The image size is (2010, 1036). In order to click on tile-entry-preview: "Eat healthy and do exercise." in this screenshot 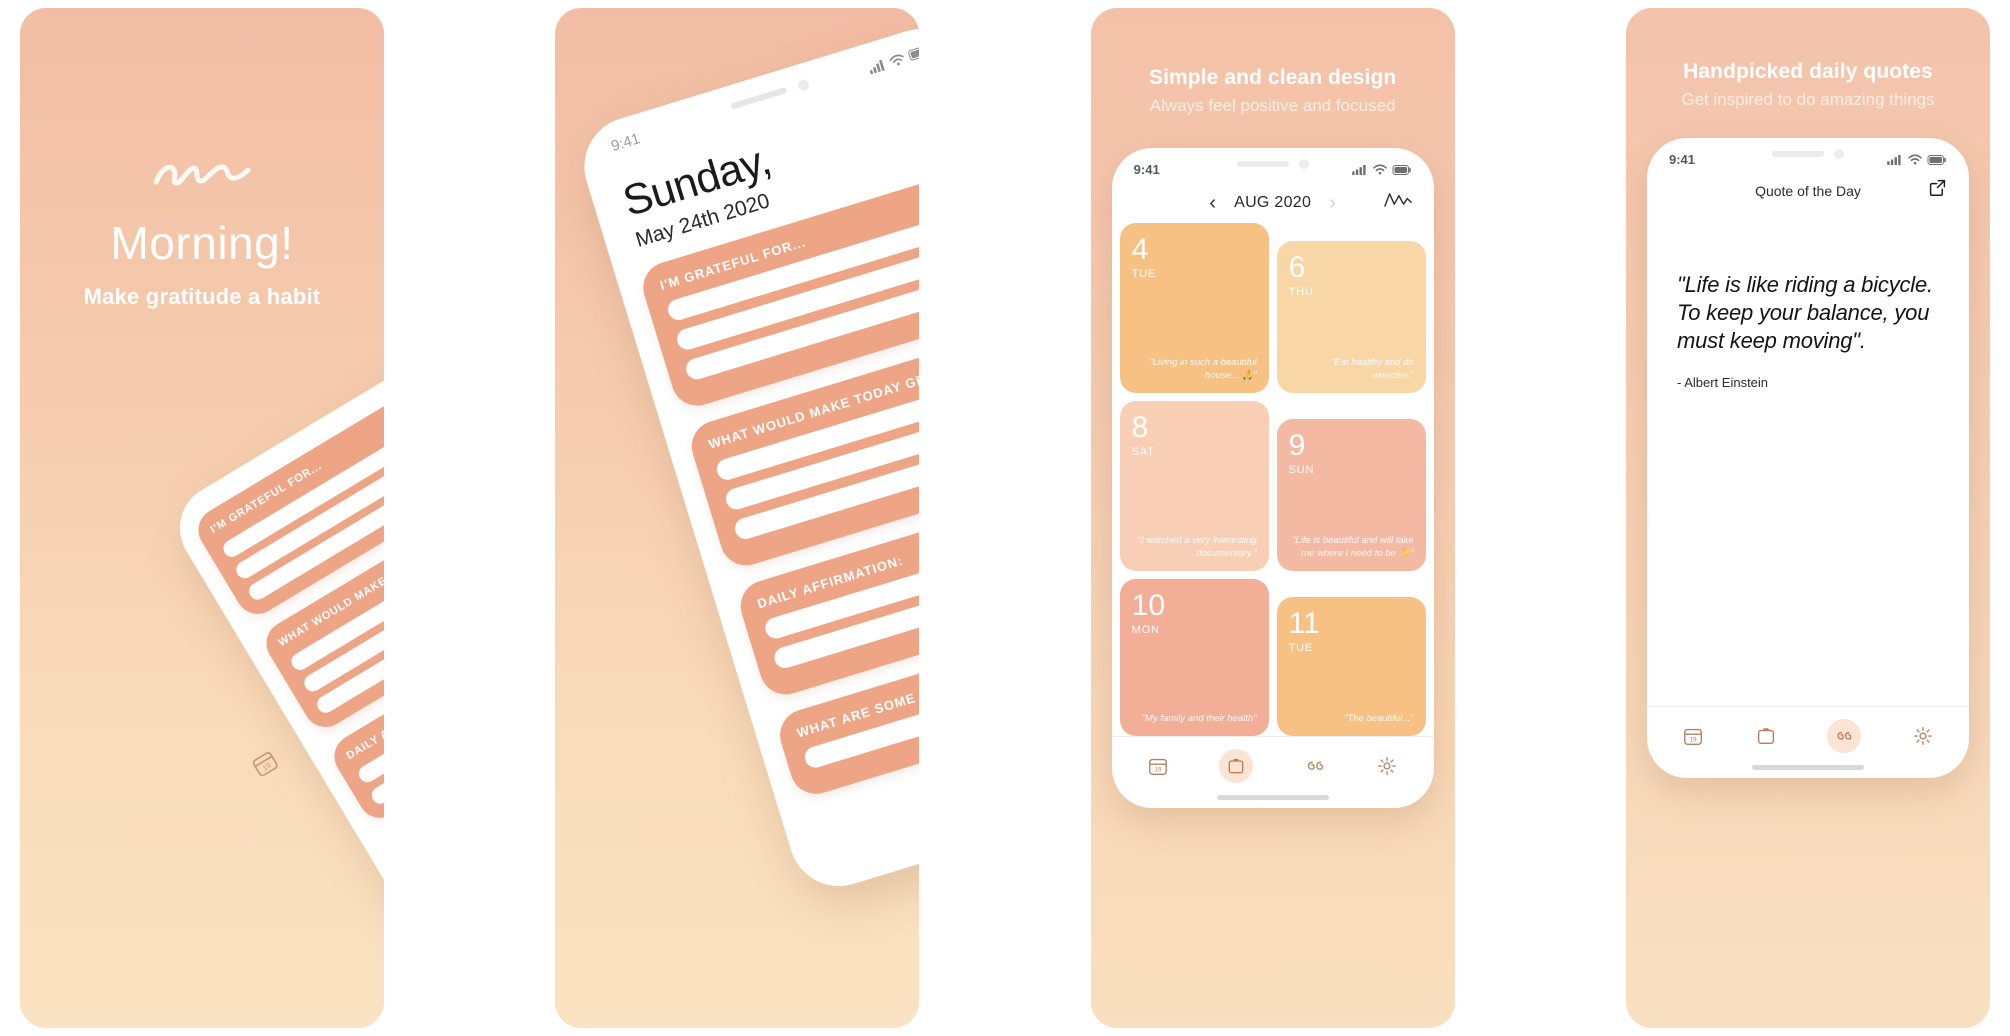, I will do `click(1372, 369)`.